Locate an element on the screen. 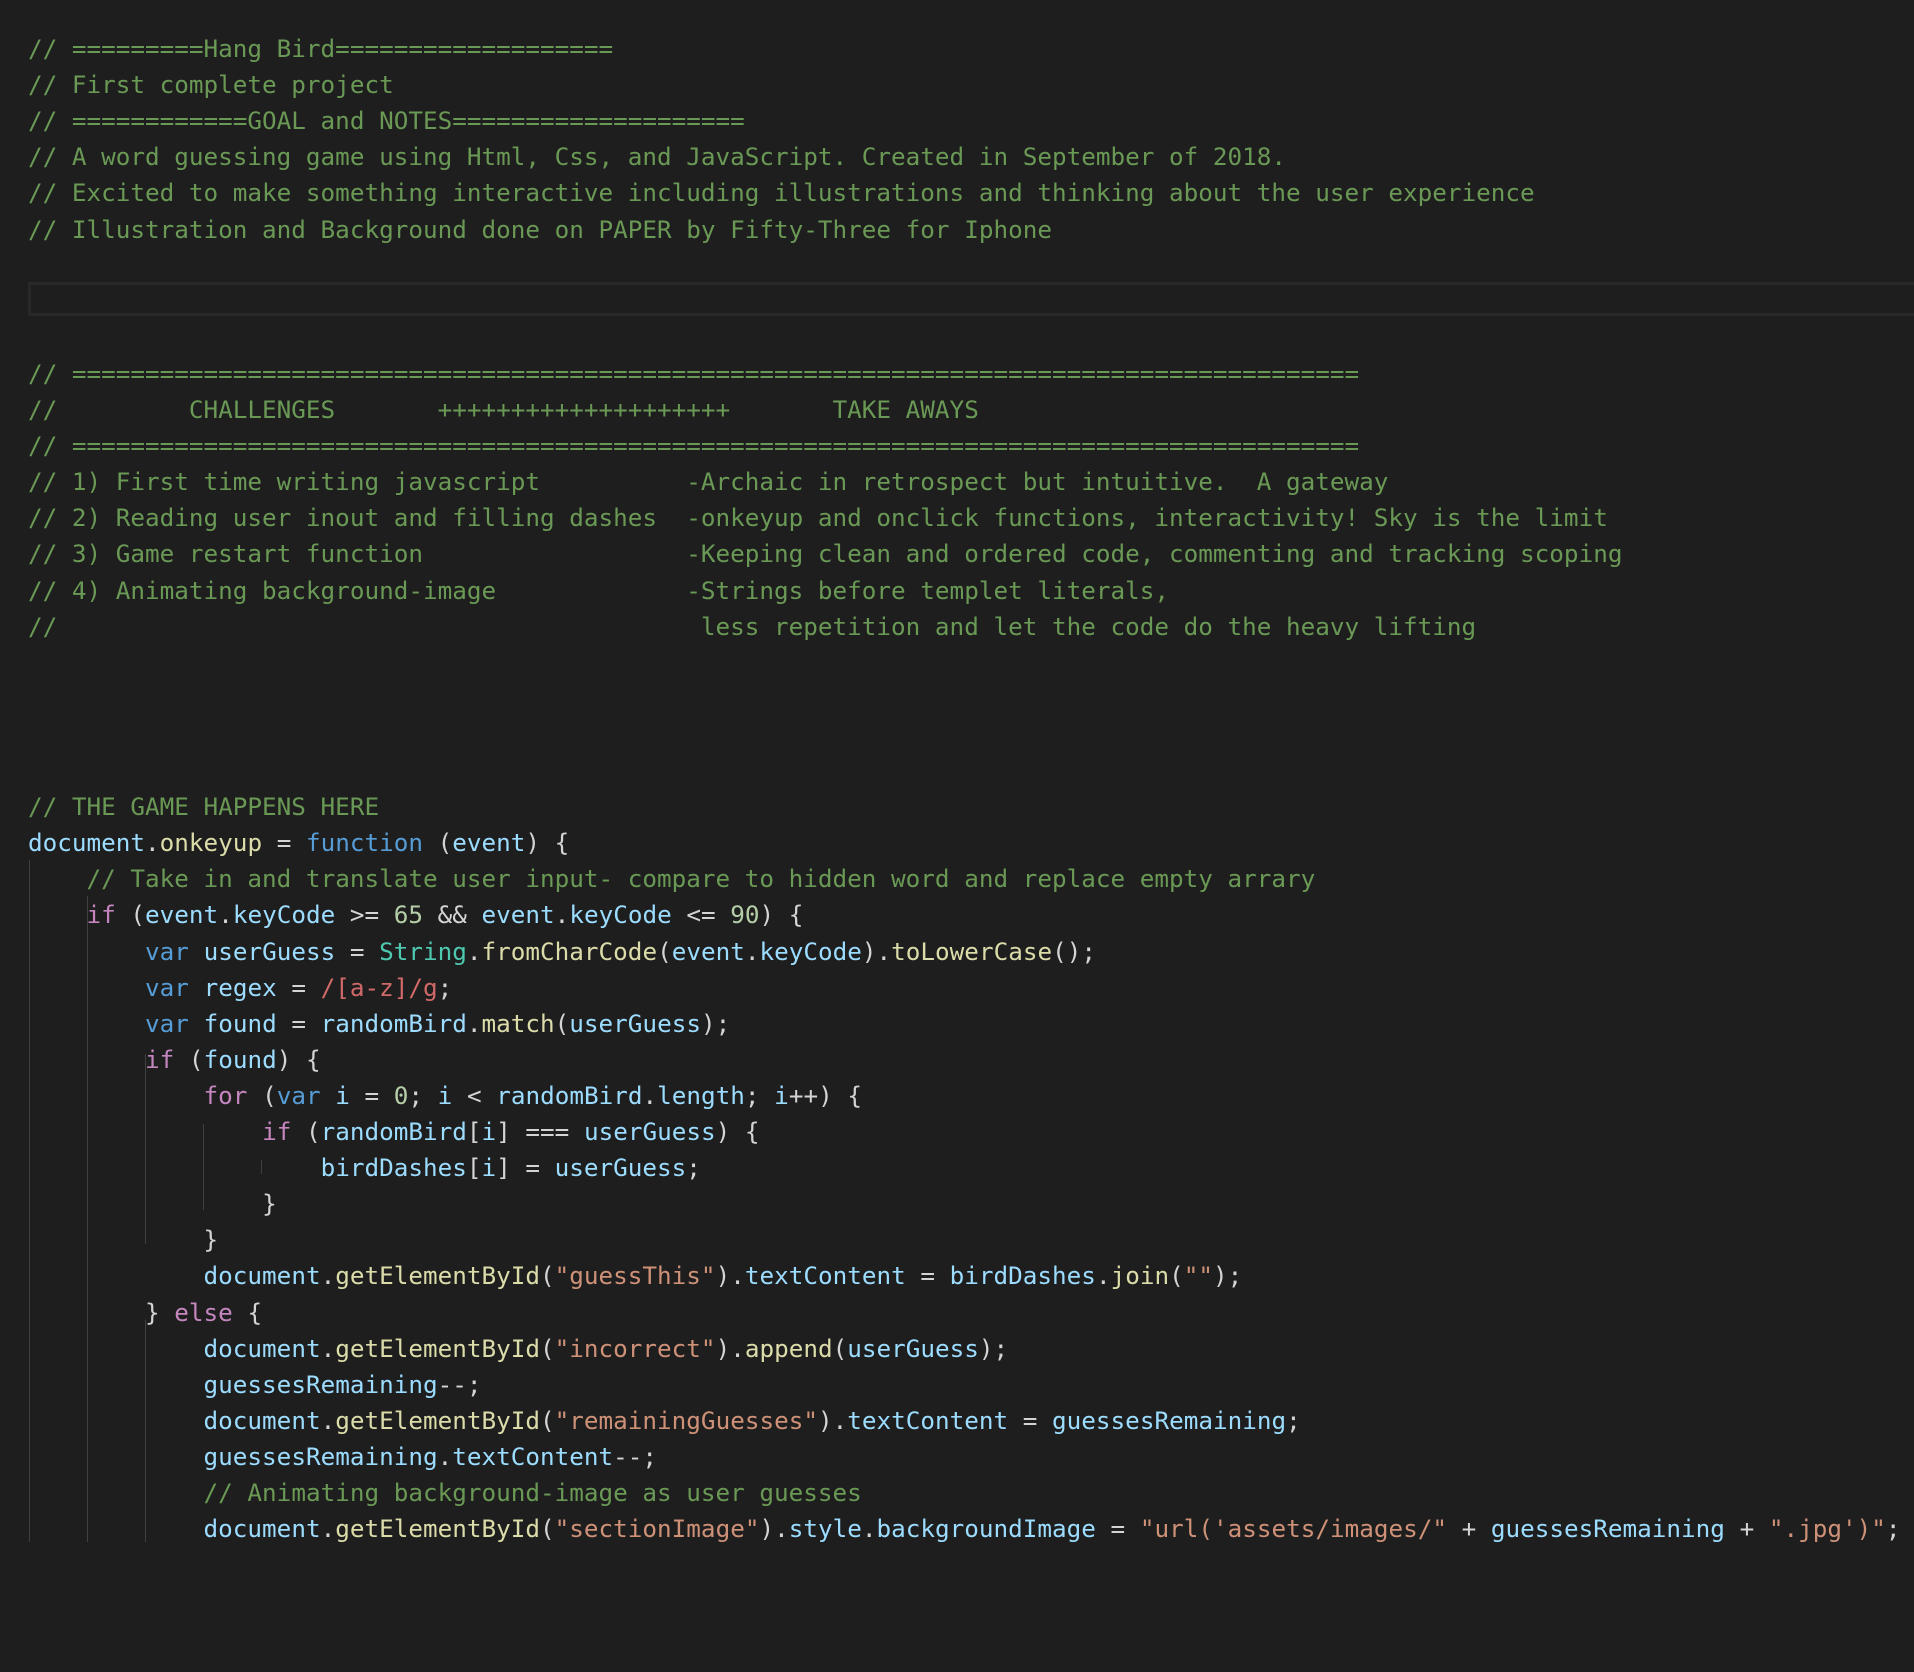 The height and width of the screenshot is (1672, 1914). code-token-string: "sectionImage" is located at coordinates (657, 1529).